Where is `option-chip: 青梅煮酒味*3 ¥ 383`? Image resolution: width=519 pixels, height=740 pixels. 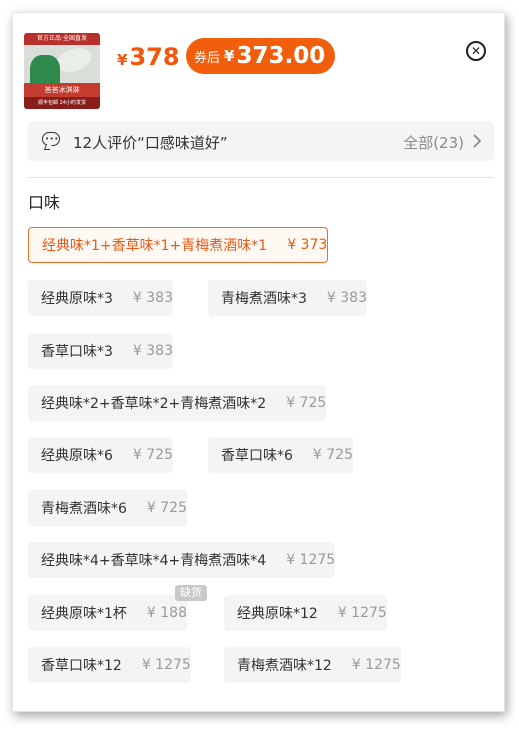
option-chip: 青梅煮酒味*3 ¥ 383 is located at coordinates (288, 298).